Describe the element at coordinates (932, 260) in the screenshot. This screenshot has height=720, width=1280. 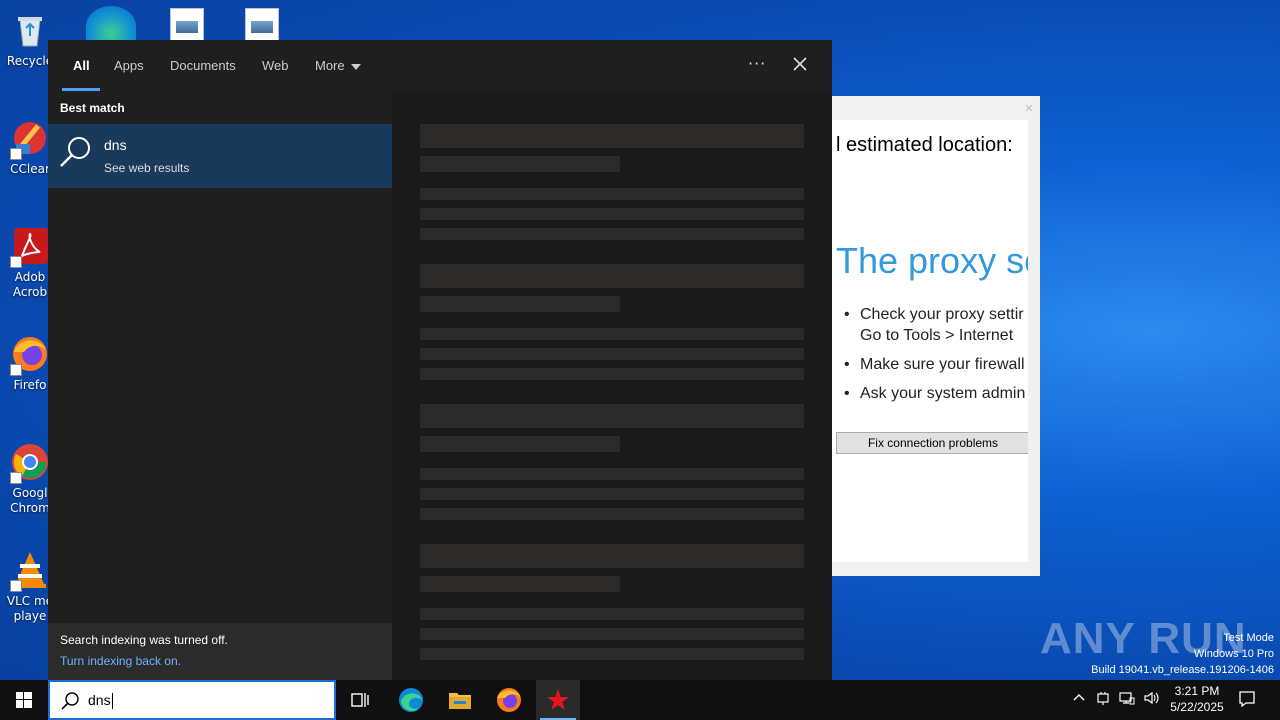
I see `error-title: The proxy se` at that location.